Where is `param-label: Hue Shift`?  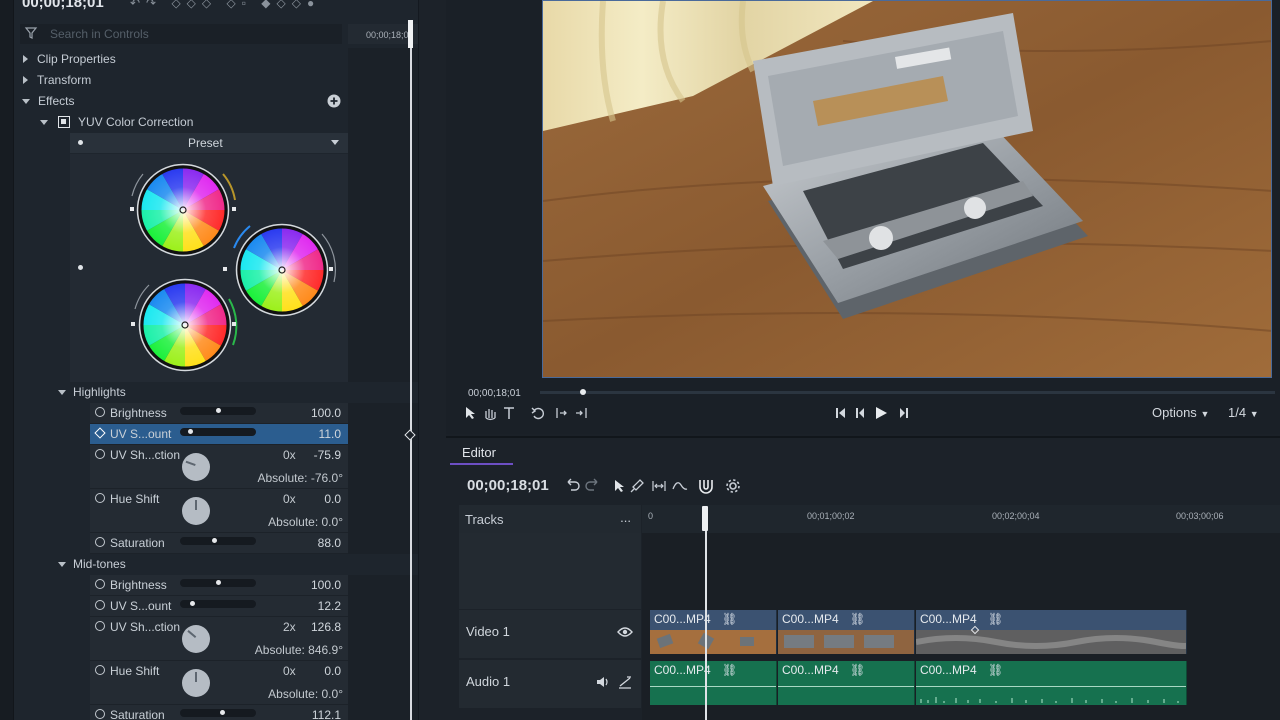 param-label: Hue Shift is located at coordinates (135, 671).